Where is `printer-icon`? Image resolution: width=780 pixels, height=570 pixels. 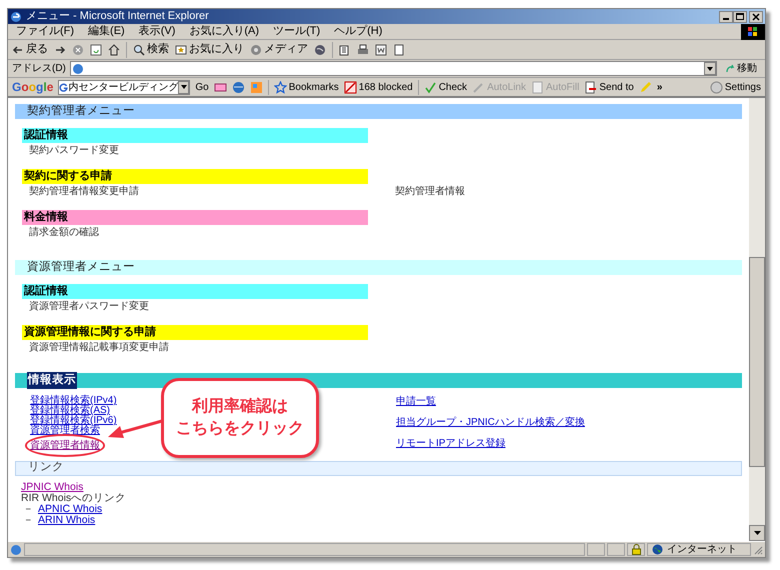 printer-icon is located at coordinates (363, 50).